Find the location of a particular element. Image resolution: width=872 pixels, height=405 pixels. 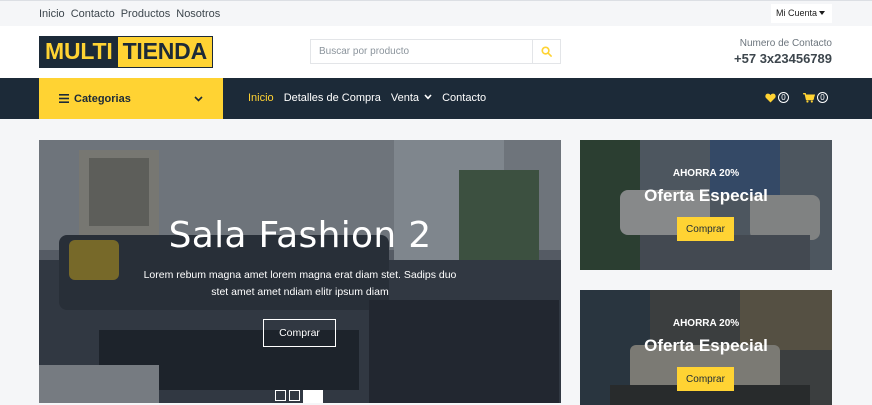

categories-label: Categorias is located at coordinates (102, 98).